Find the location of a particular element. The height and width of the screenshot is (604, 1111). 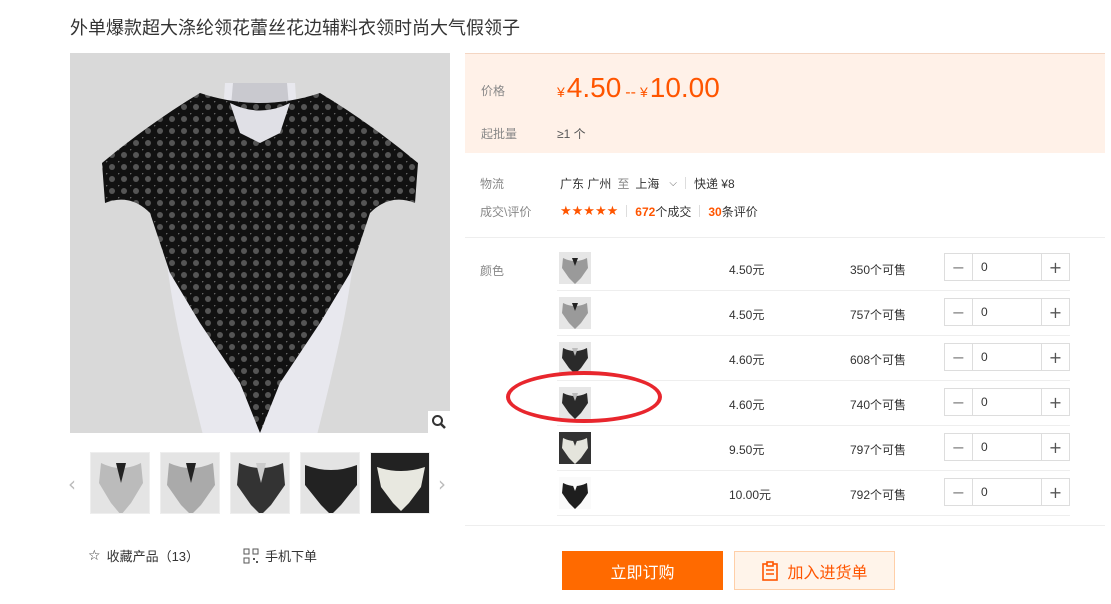

add-to-cart-label: 加入进货单 is located at coordinates (827, 573).